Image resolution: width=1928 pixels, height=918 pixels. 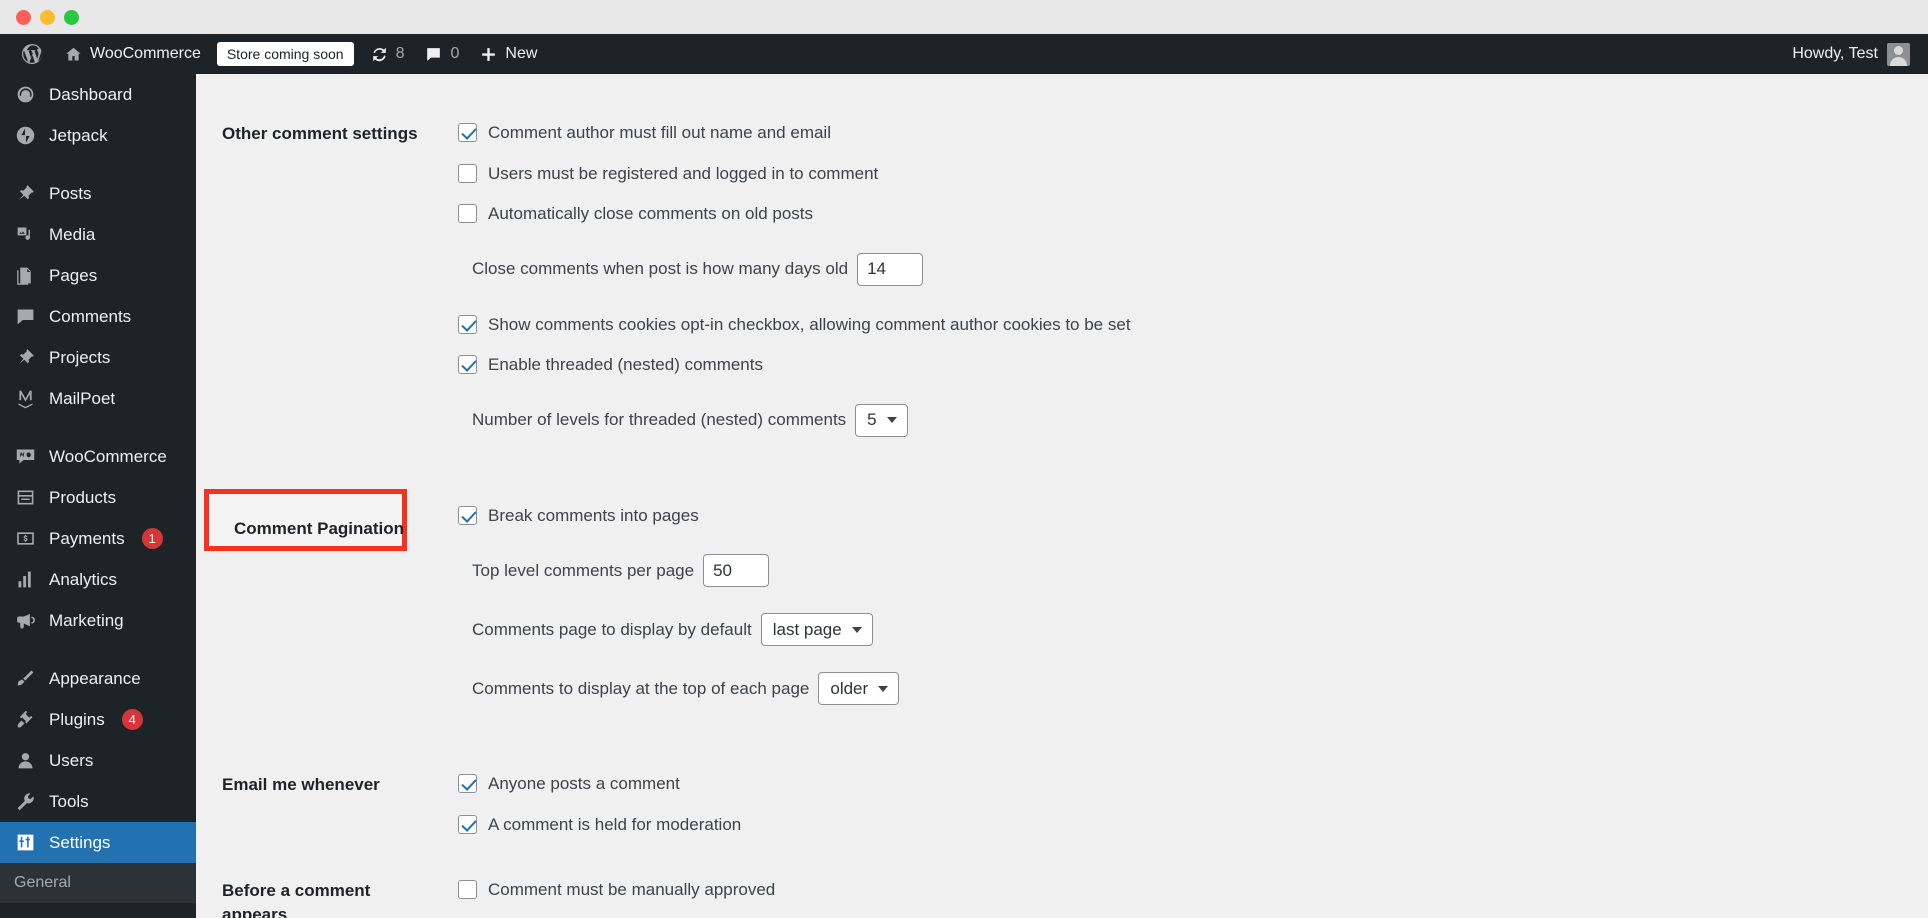 I want to click on sidebar-item-label: Marketing, so click(x=86, y=620).